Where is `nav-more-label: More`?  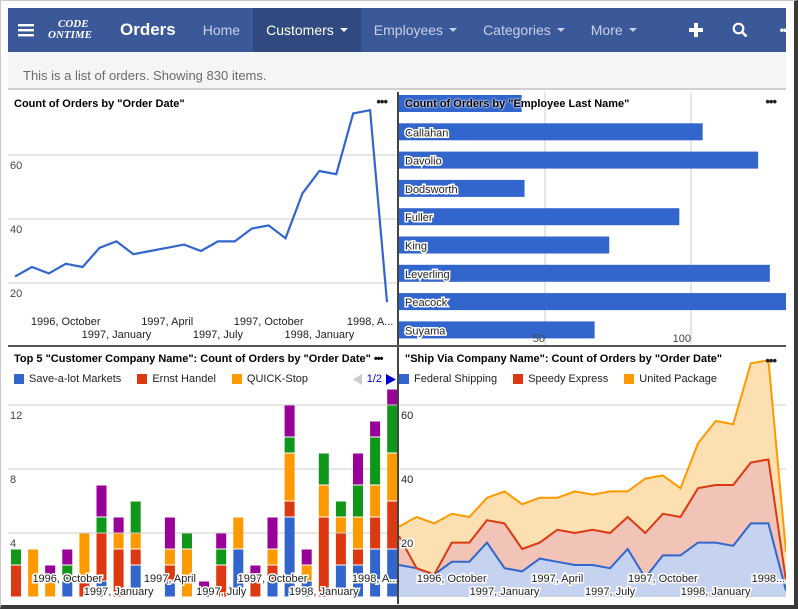 nav-more-label: More is located at coordinates (606, 30).